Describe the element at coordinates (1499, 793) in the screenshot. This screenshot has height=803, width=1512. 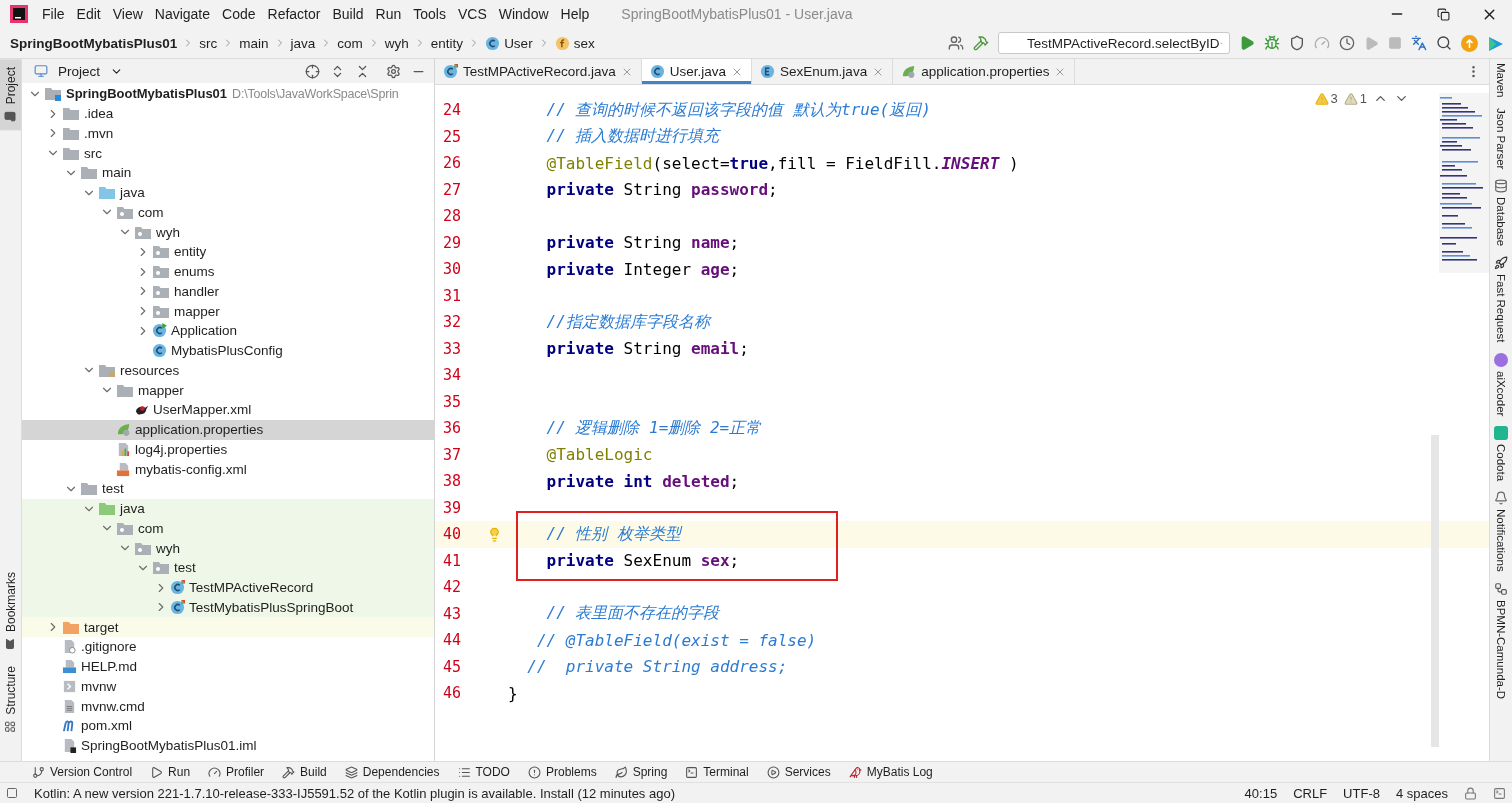
I see `terminal-icon` at that location.